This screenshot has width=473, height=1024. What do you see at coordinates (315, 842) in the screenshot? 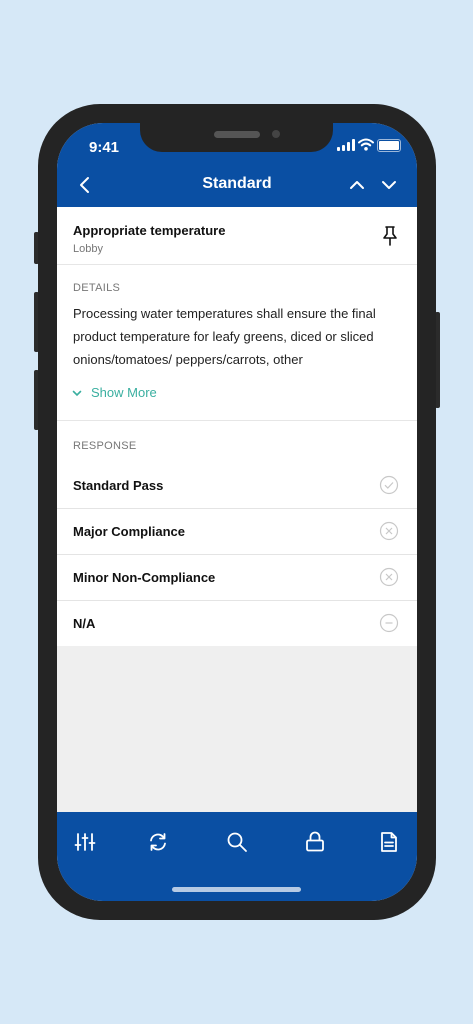
I see `lock-icon` at bounding box center [315, 842].